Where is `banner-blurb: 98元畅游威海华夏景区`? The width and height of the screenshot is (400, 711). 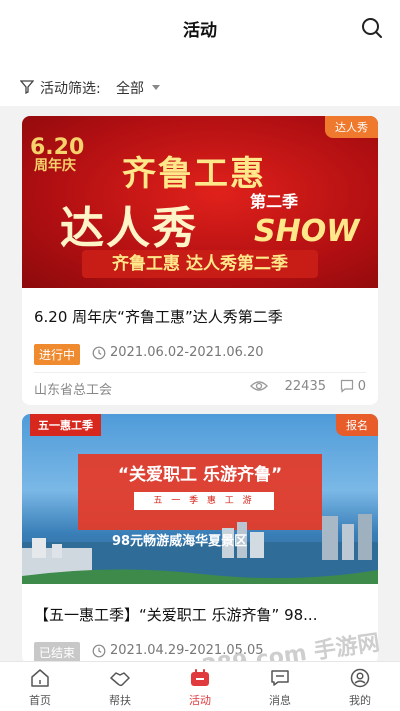
banner-blurb: 98元畅游威海华夏景区 is located at coordinates (180, 541).